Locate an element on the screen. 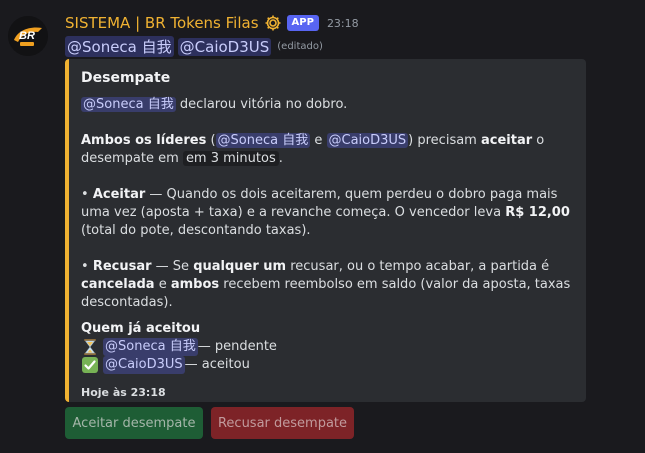 The width and height of the screenshot is (645, 453). gear-icon is located at coordinates (273, 23).